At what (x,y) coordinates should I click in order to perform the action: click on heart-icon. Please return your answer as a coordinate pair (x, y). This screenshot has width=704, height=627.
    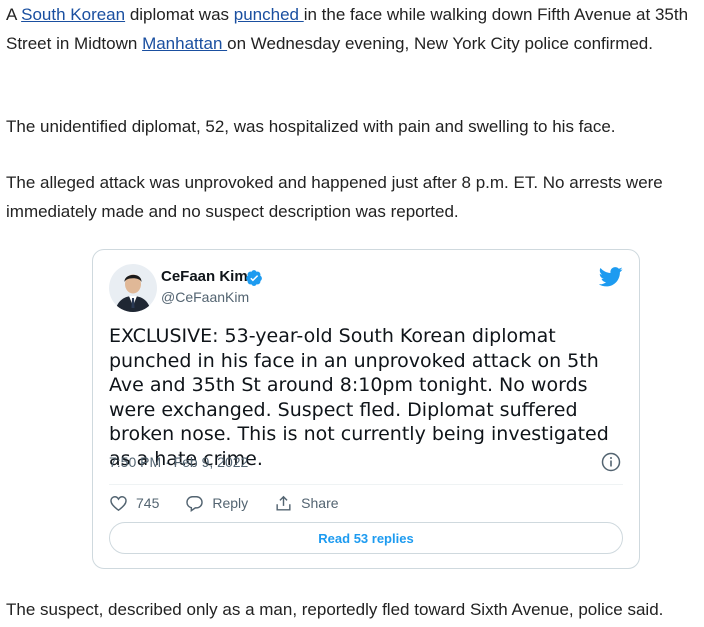
    Looking at the image, I should click on (118, 503).